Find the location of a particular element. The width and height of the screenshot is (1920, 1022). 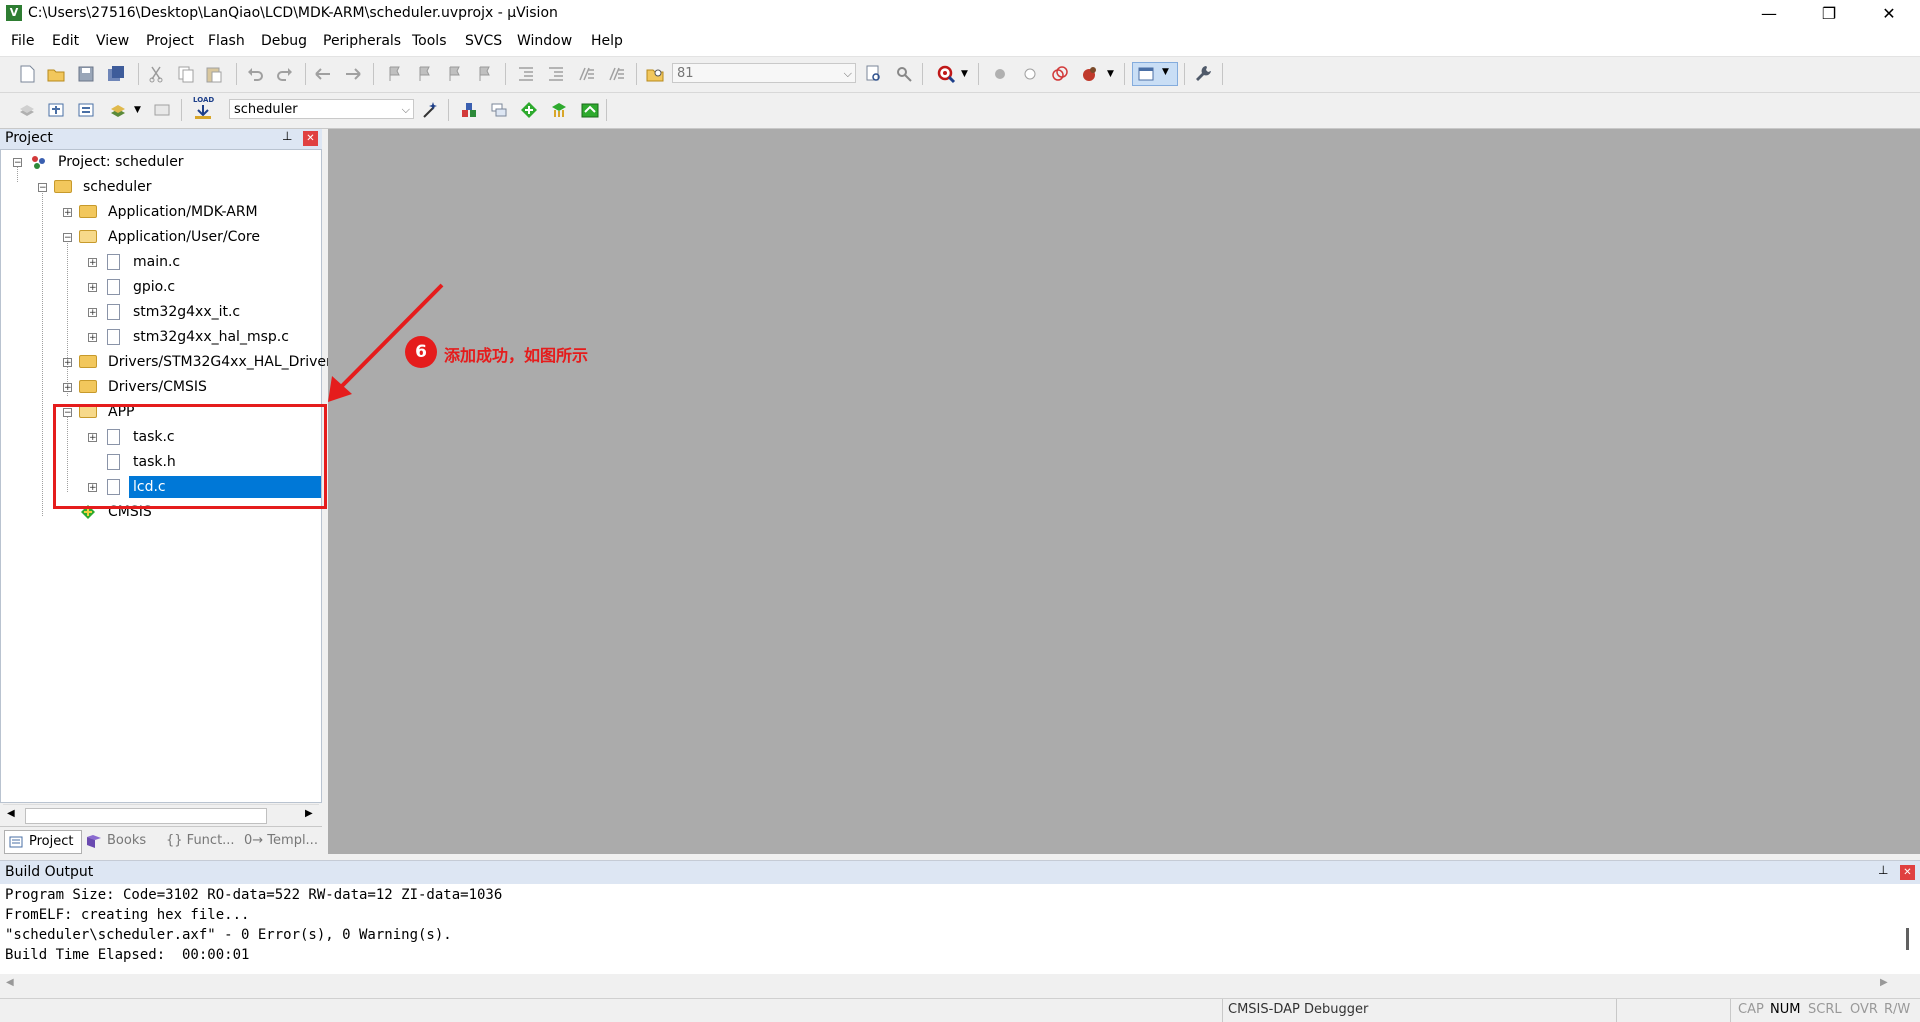

build-close-button: ✕ is located at coordinates (1907, 872).